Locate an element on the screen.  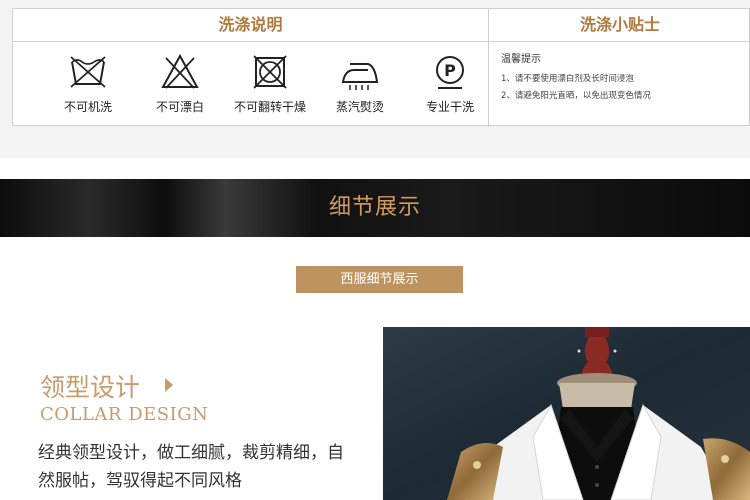
suit-detail-tag: 西服细节展示 is located at coordinates (379, 279).